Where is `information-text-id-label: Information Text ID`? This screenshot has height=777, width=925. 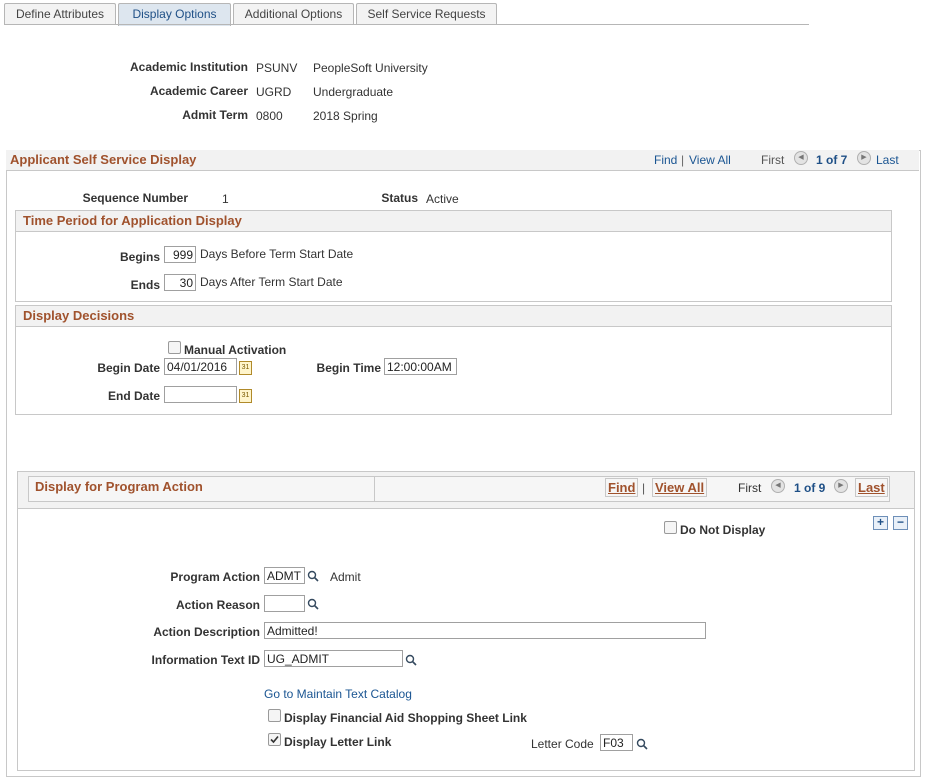 information-text-id-label: Information Text ID is located at coordinates (205, 660).